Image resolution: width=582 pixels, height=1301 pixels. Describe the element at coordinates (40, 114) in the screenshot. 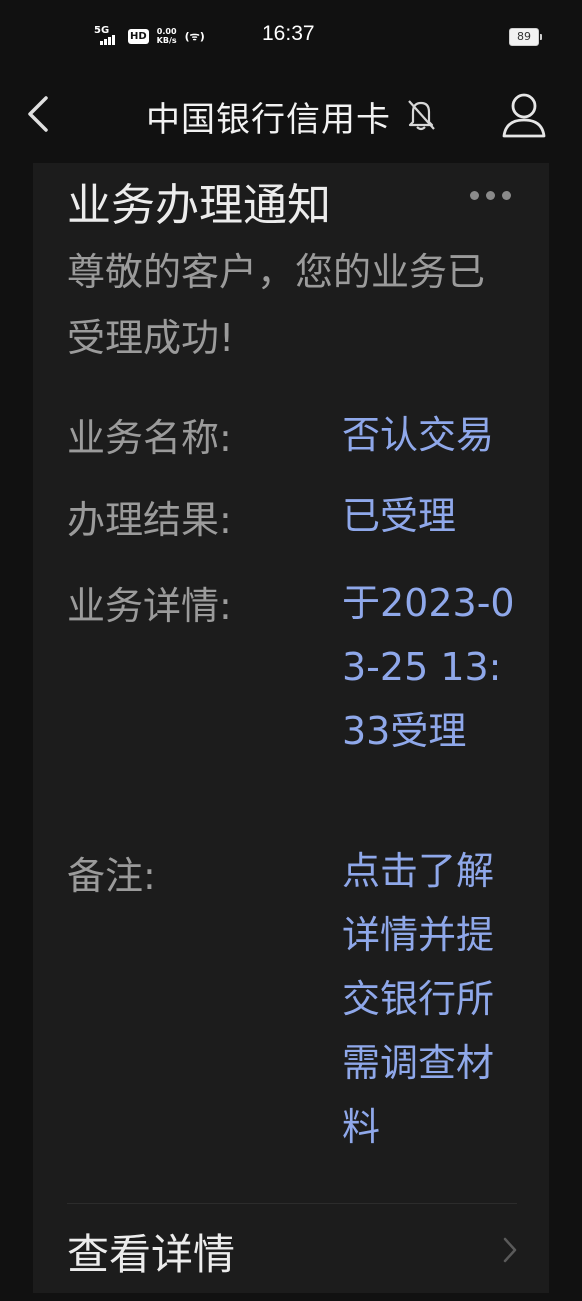

I see `back-arrow-icon` at that location.